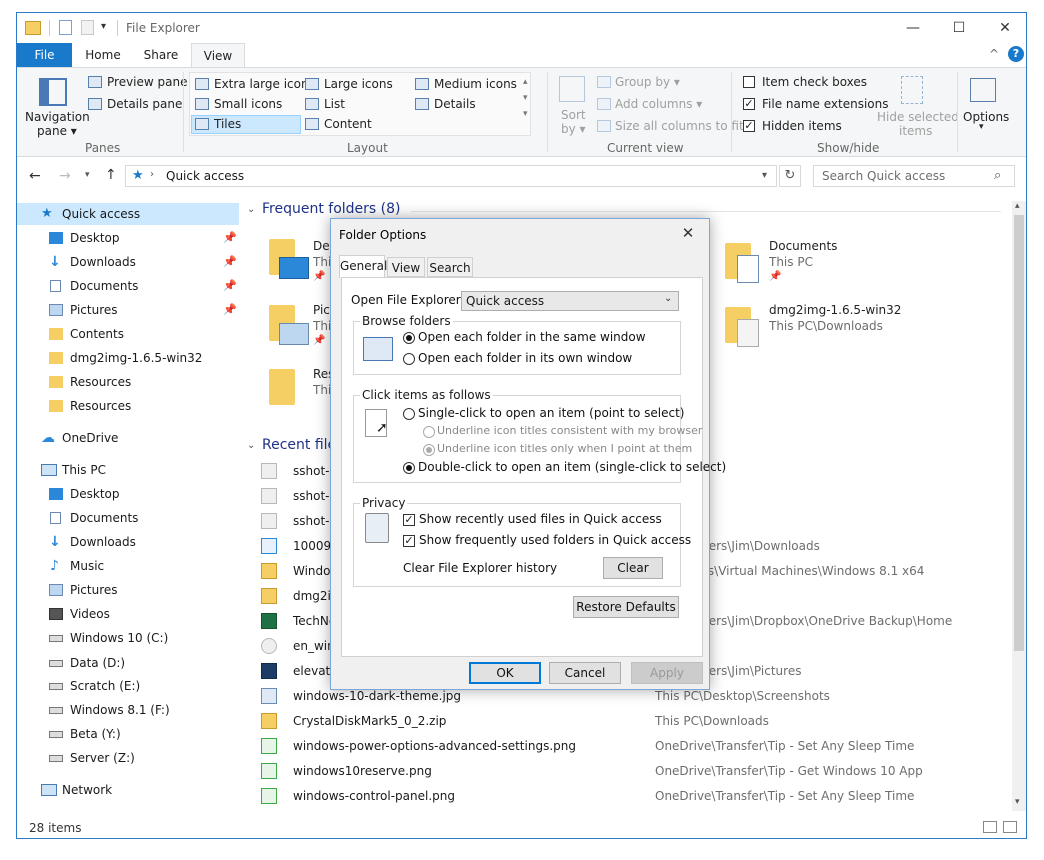 The height and width of the screenshot is (860, 1044). What do you see at coordinates (532, 337) in the screenshot?
I see `same-window-label: Open each folder in the same window` at bounding box center [532, 337].